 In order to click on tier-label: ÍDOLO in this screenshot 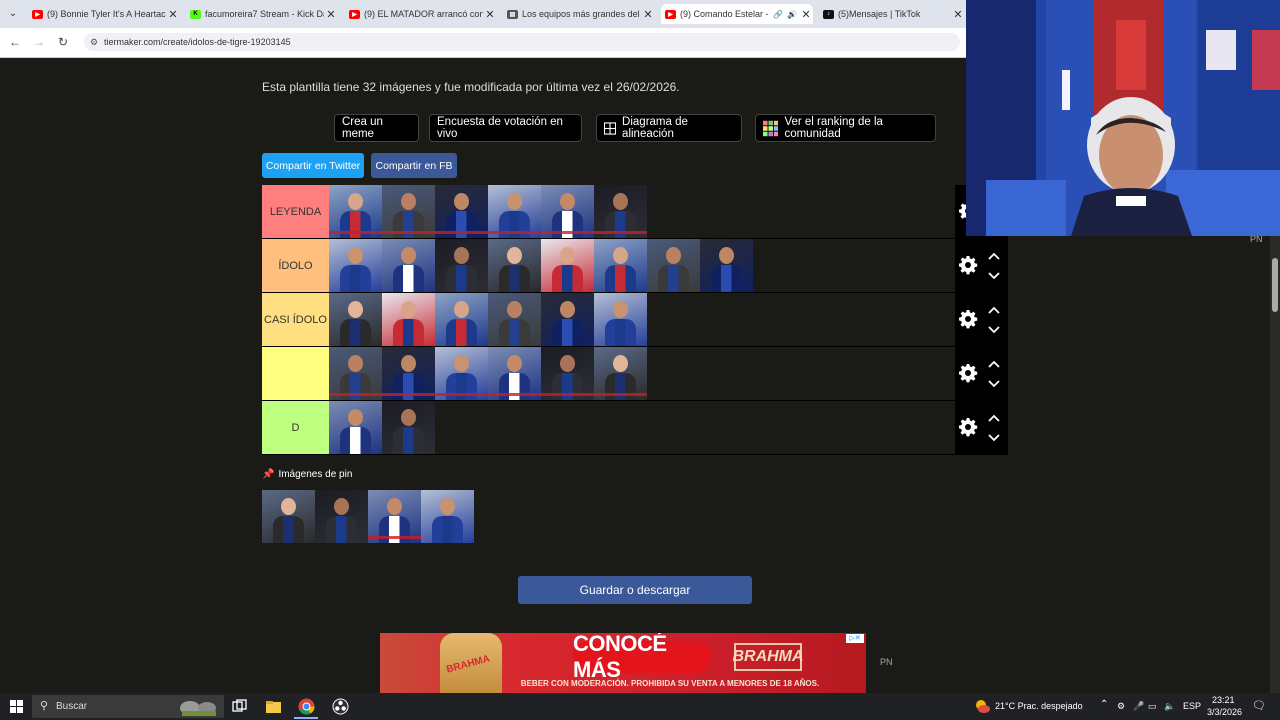, I will do `click(295, 265)`.